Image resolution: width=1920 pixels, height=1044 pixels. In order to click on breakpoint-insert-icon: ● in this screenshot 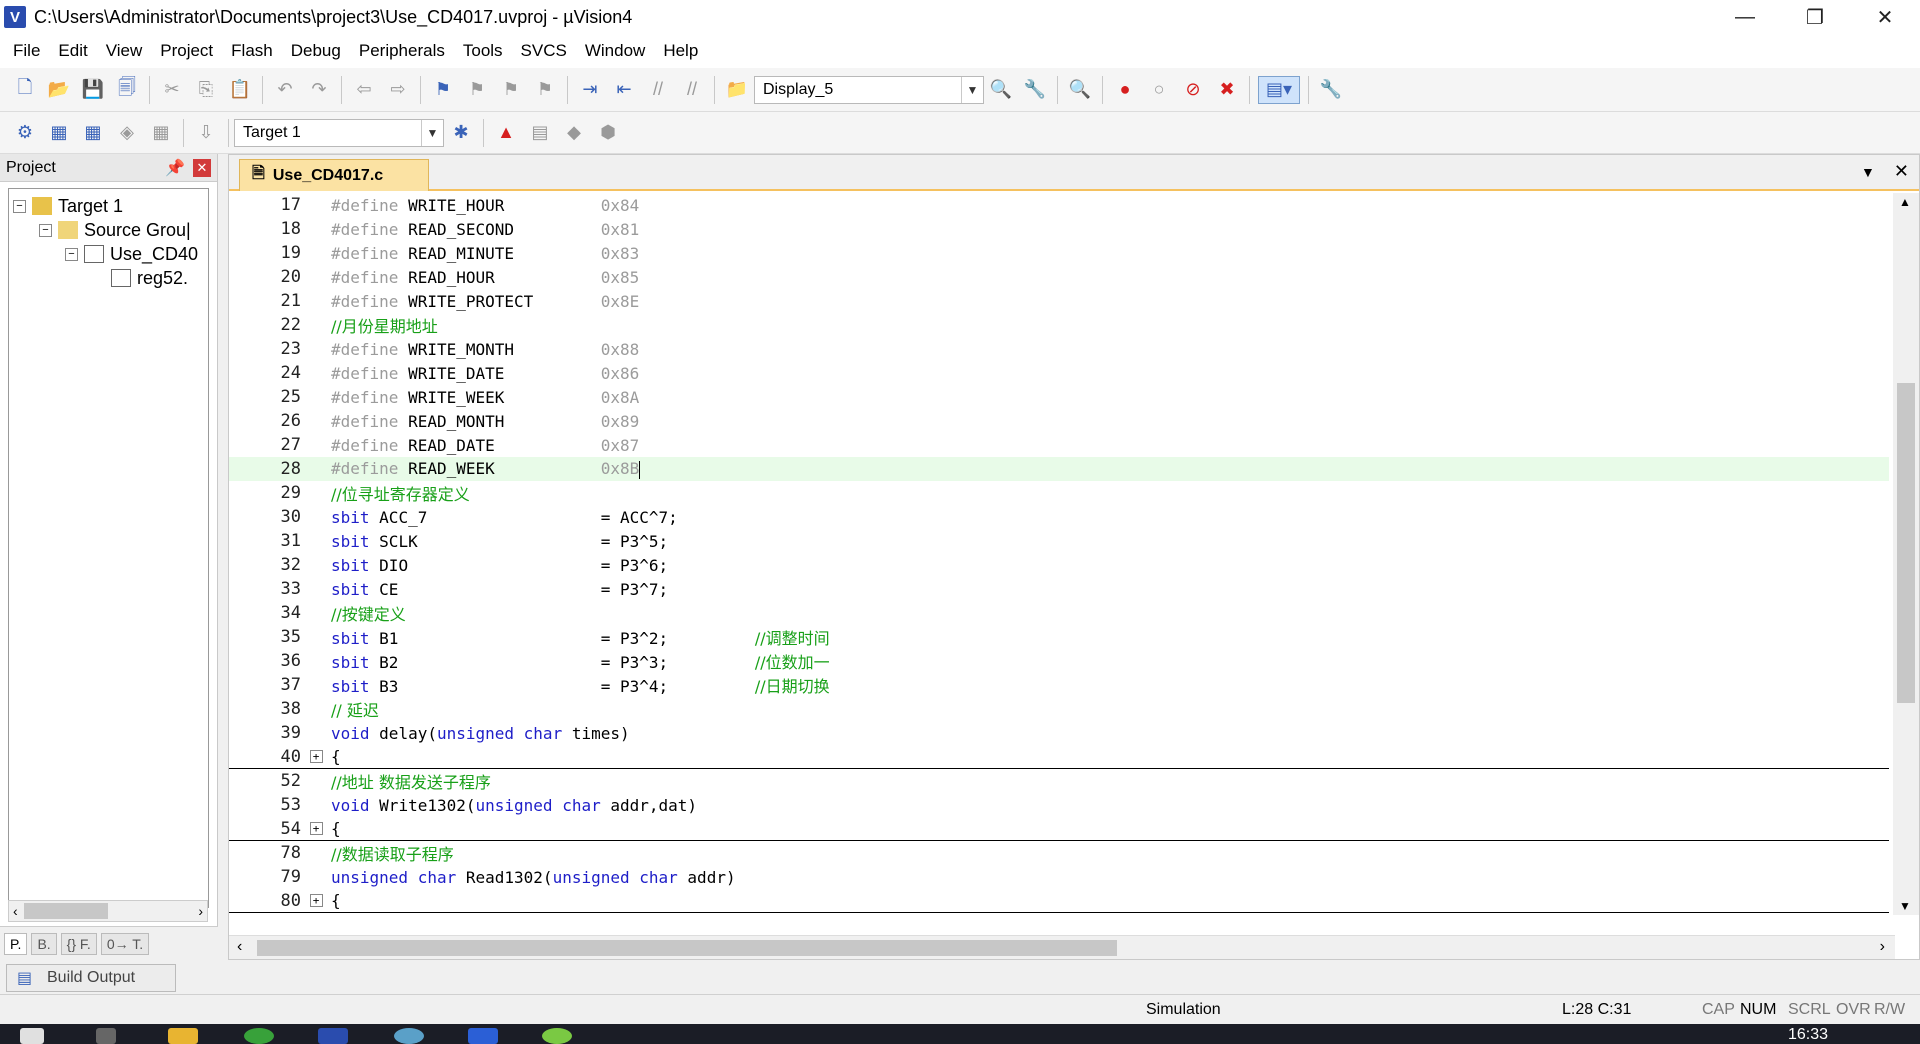, I will do `click(1125, 90)`.